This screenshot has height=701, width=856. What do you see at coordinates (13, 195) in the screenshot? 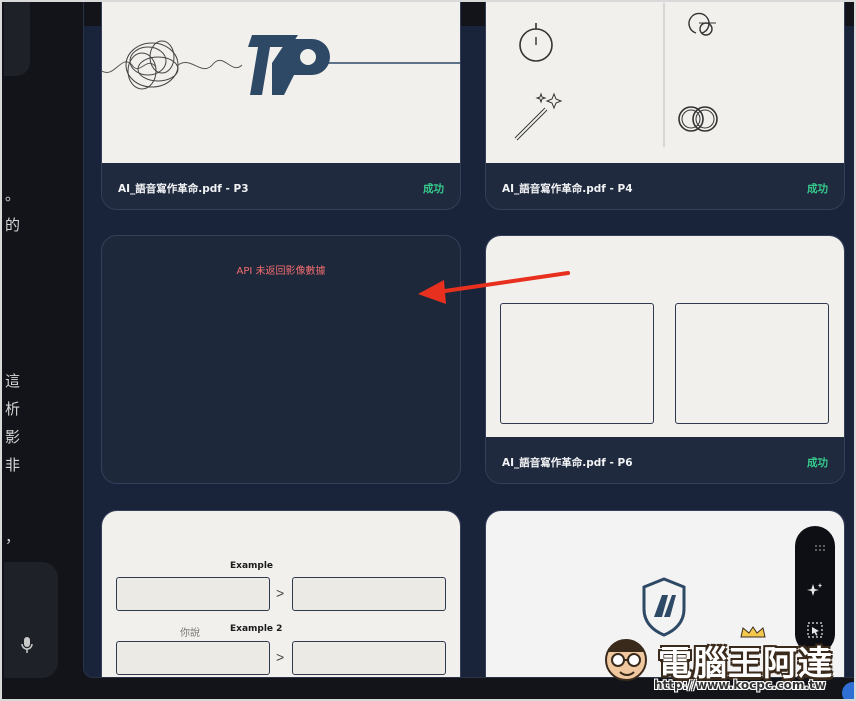
I see `chat-text-fragment: 。` at bounding box center [13, 195].